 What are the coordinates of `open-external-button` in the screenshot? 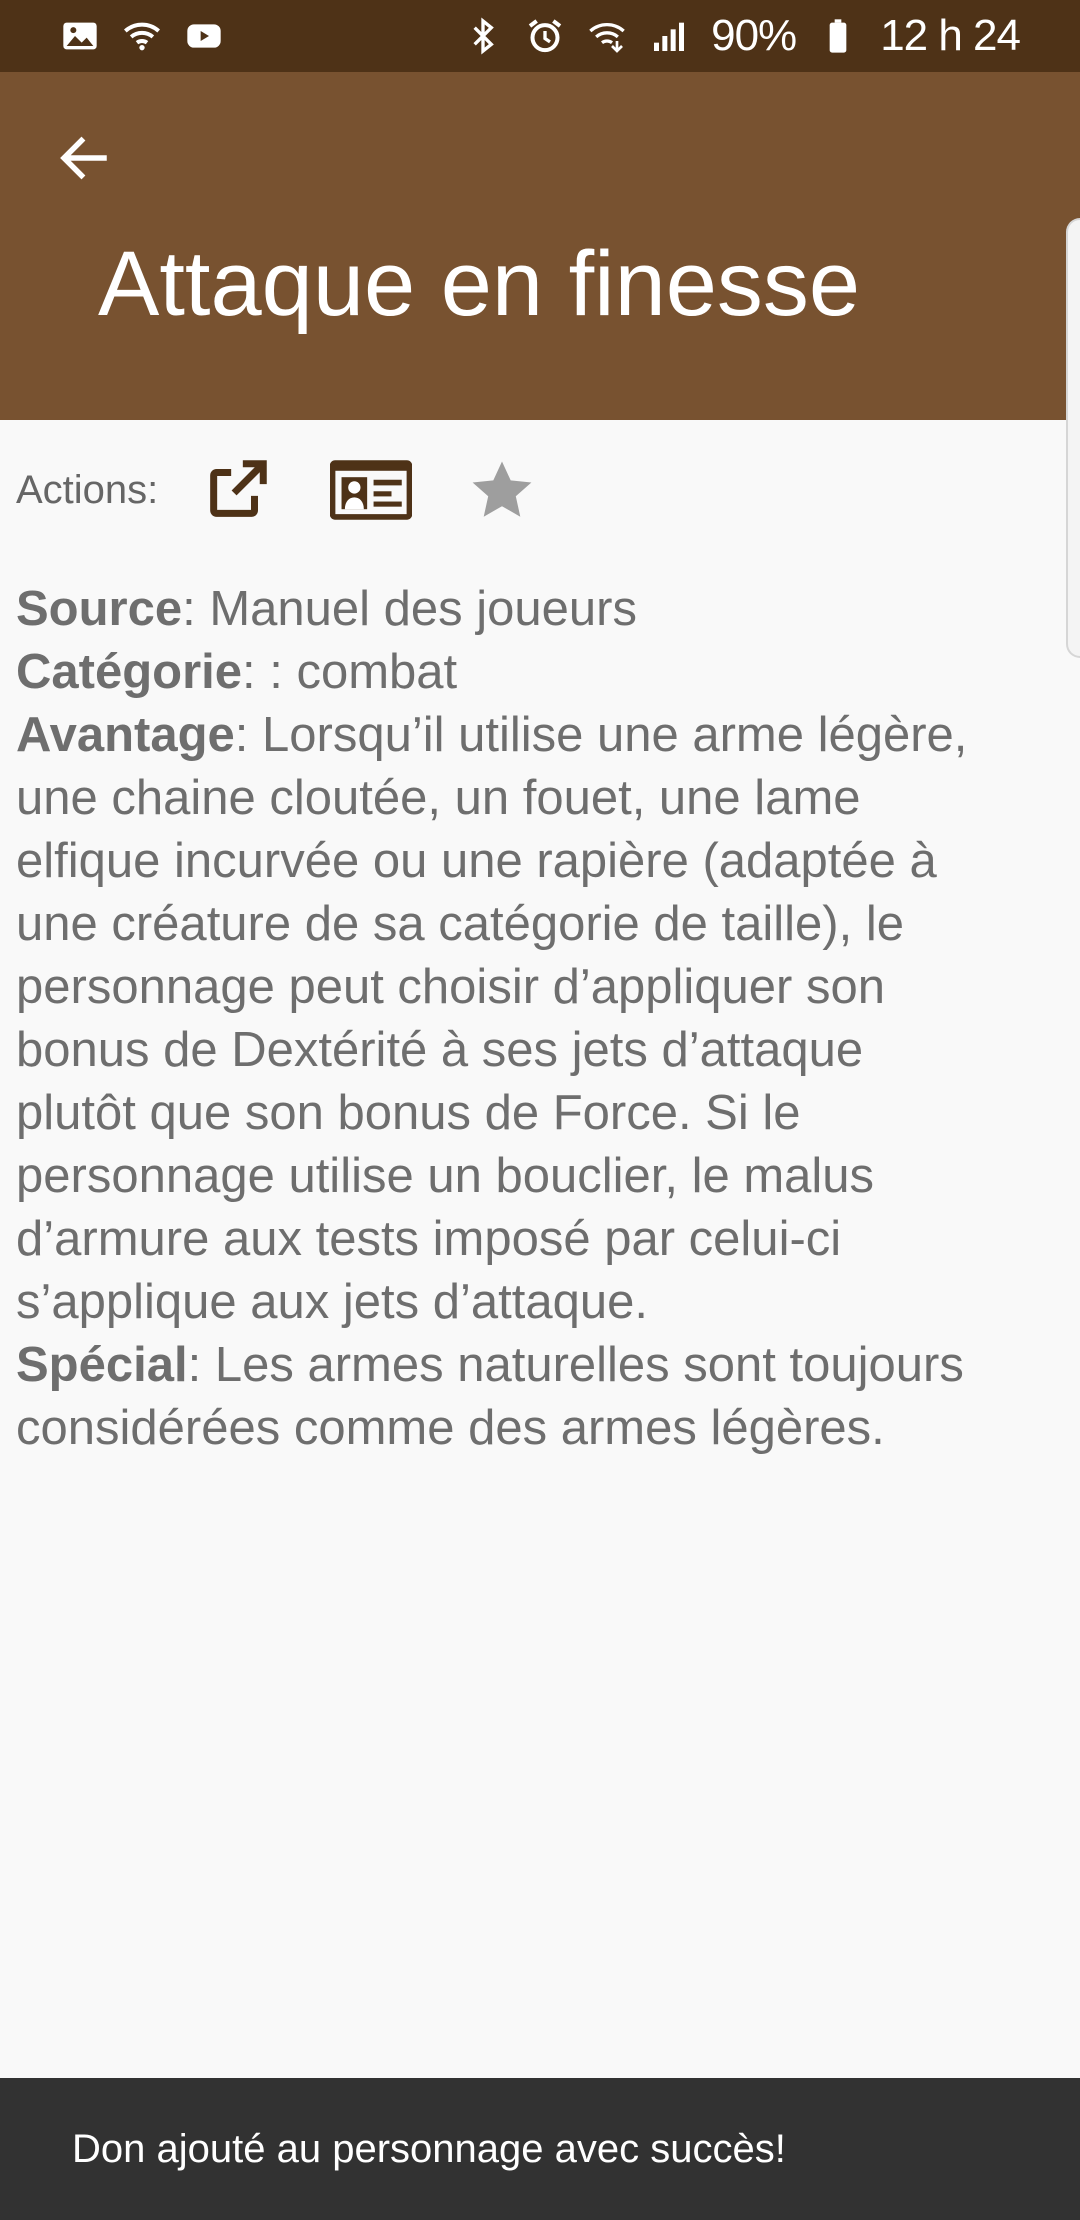 It's located at (237, 490).